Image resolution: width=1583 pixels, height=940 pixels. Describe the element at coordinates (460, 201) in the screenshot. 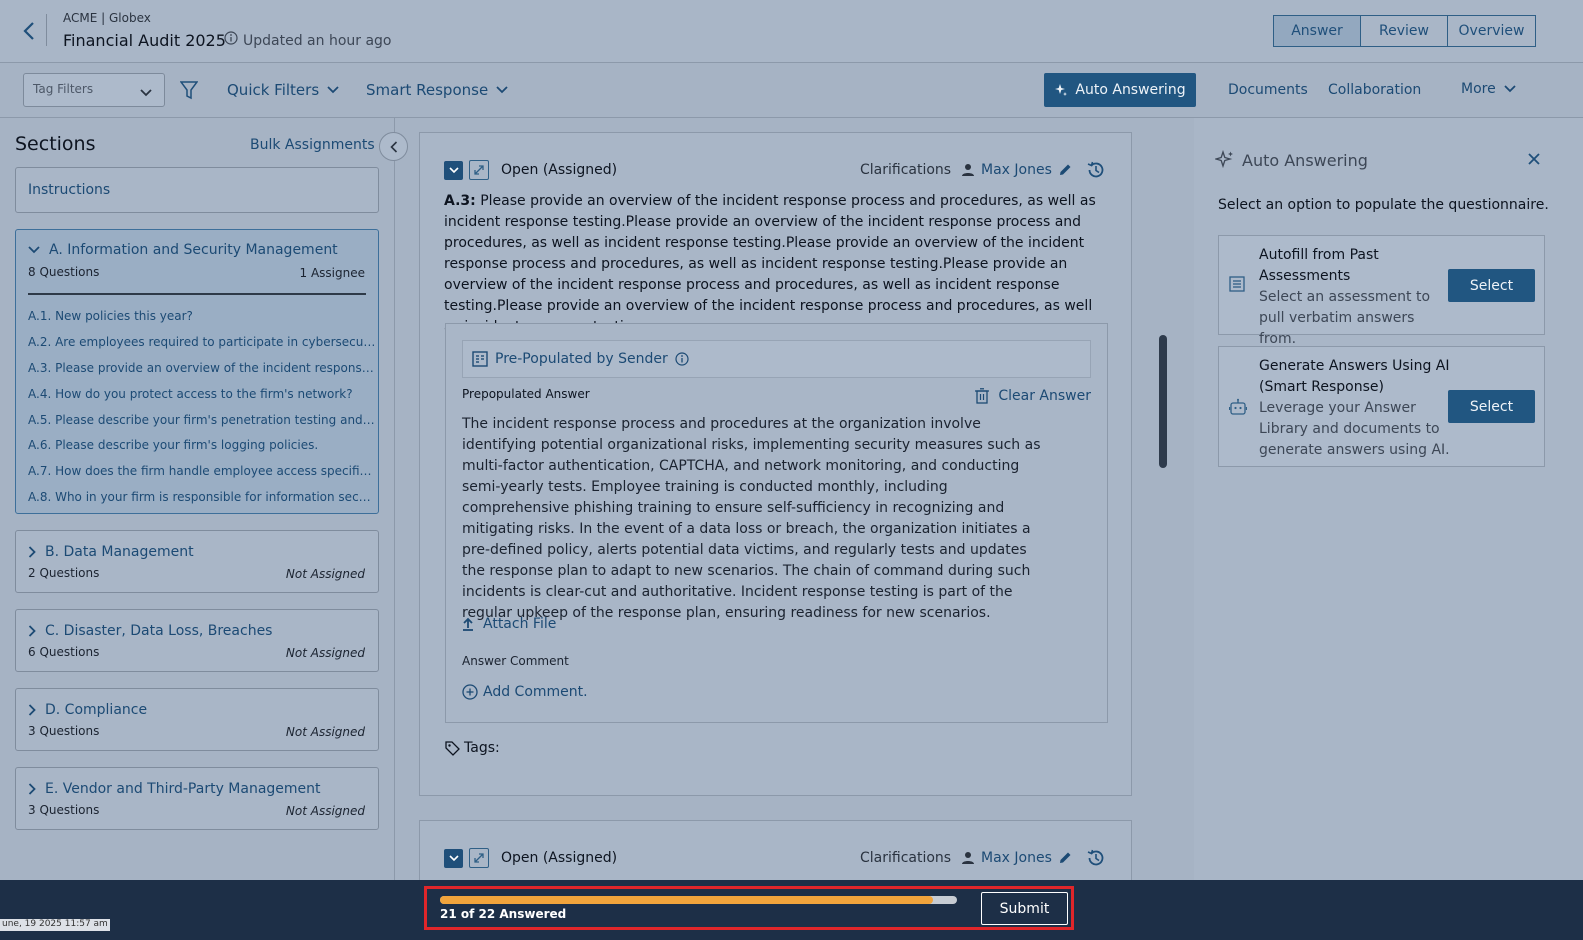

I see `question-number: A.3:` at that location.